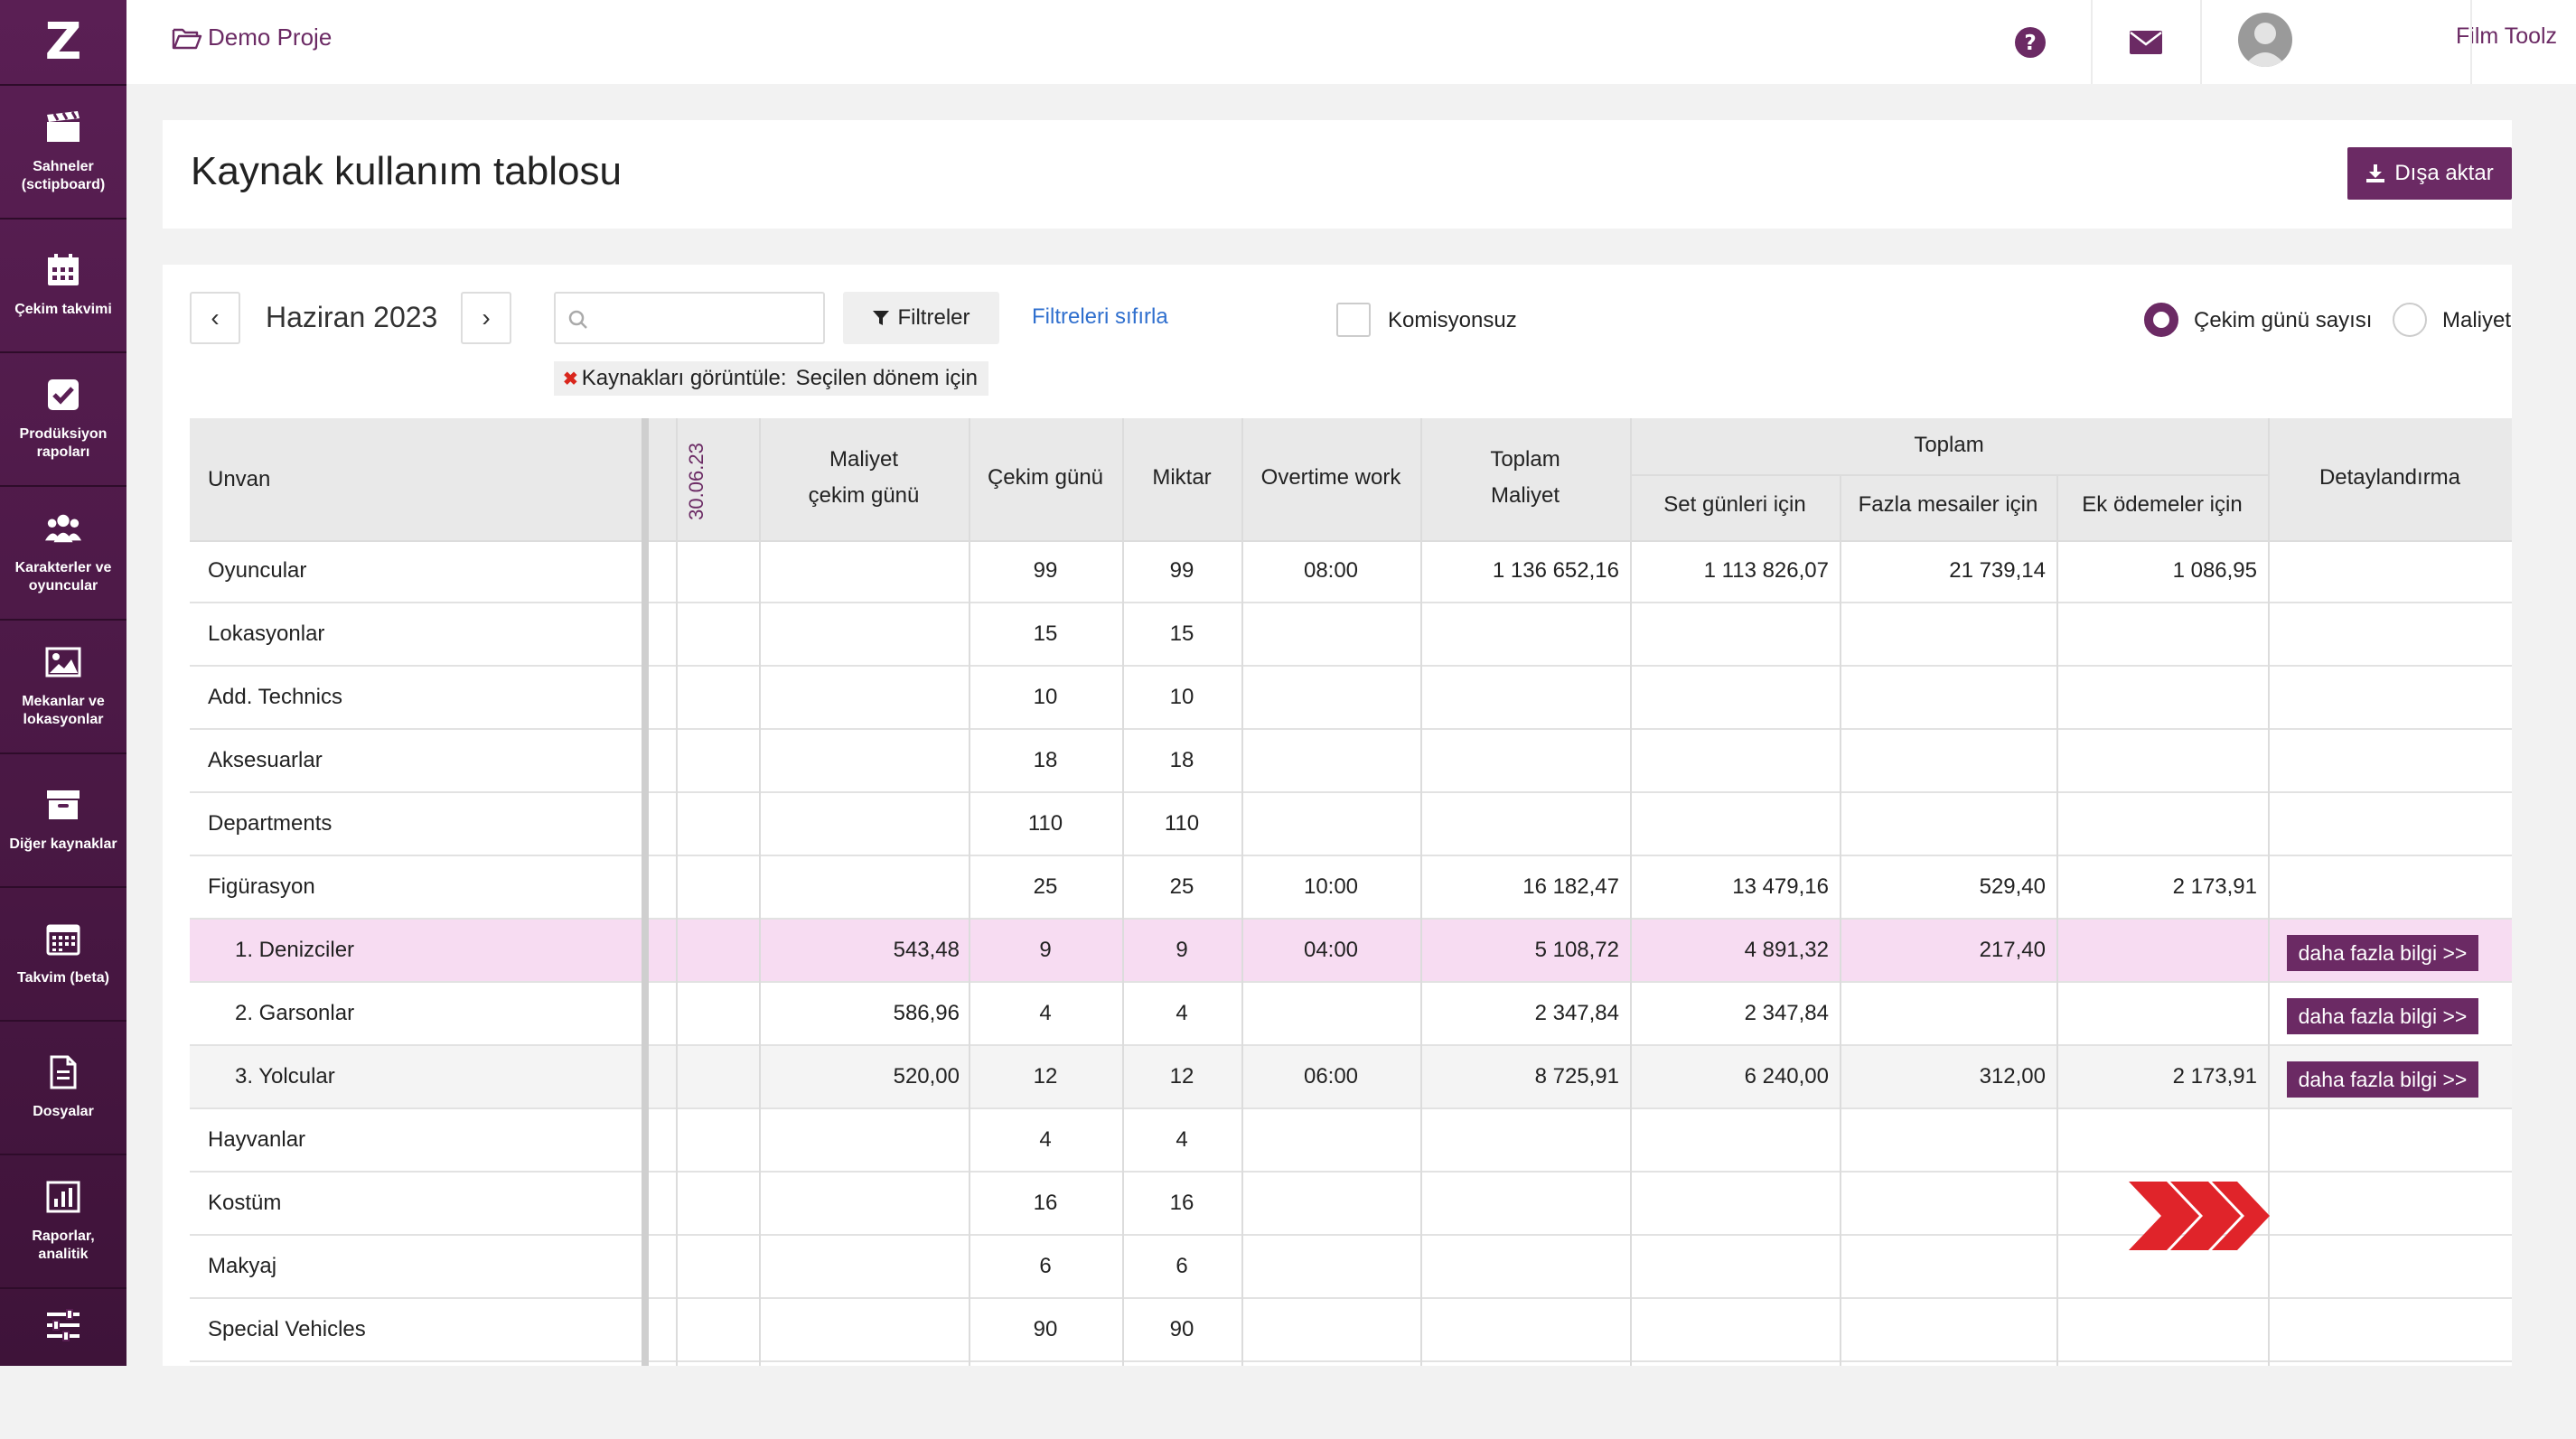 The image size is (2576, 1439). I want to click on cell-unvan: Kostüm, so click(245, 1203).